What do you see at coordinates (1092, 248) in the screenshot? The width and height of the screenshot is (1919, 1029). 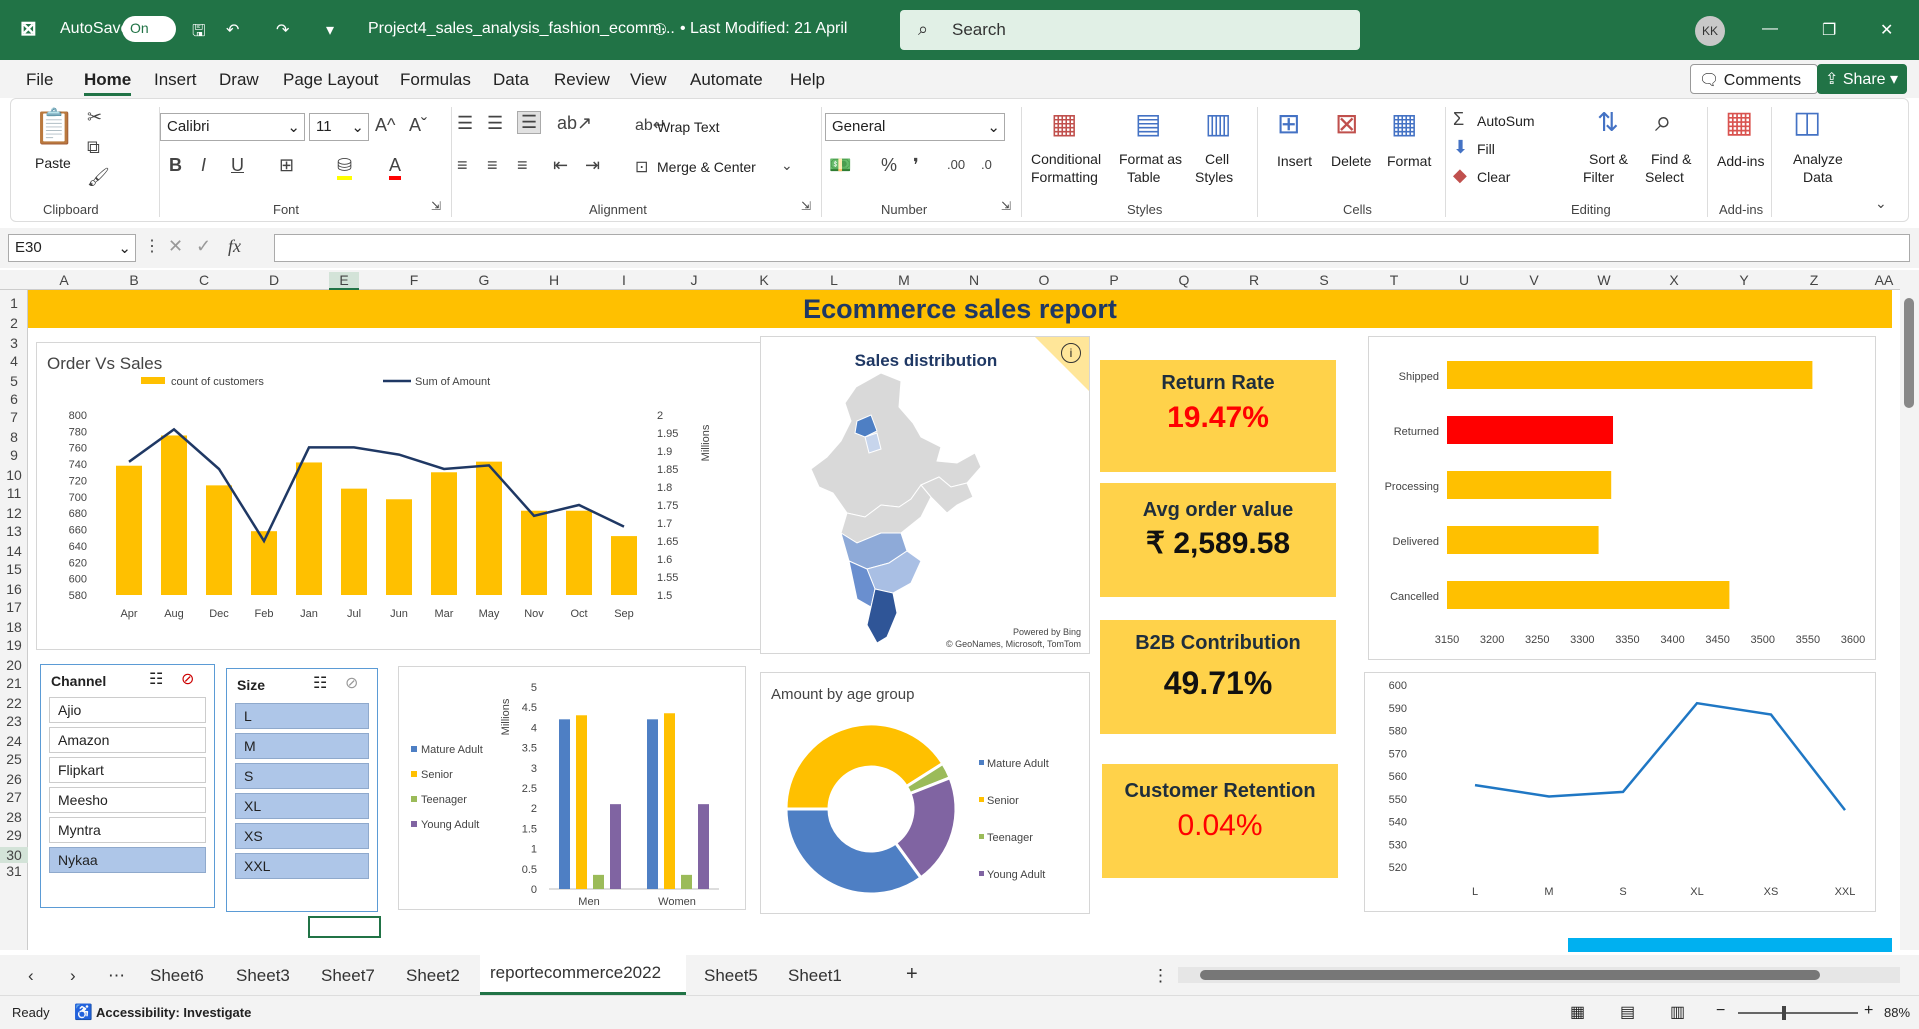 I see `formula-input` at bounding box center [1092, 248].